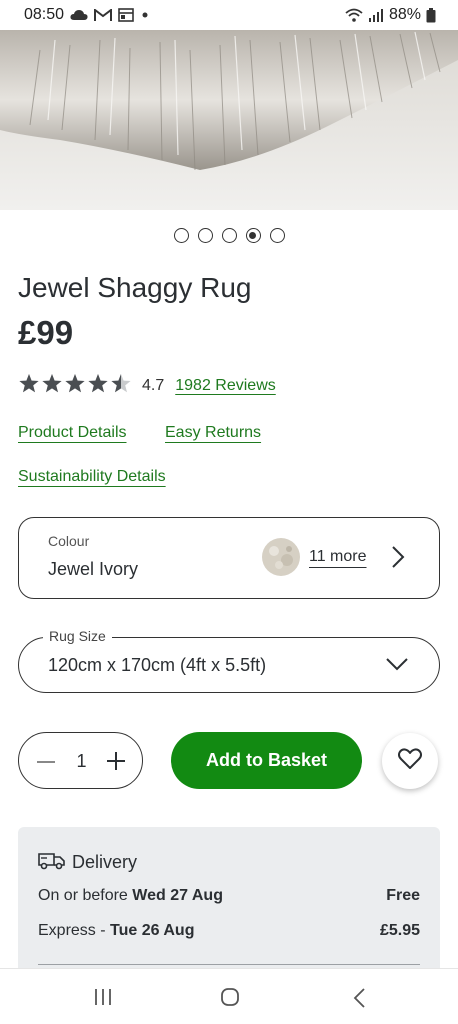  What do you see at coordinates (153, 385) in the screenshot?
I see `rating-value: 4.7` at bounding box center [153, 385].